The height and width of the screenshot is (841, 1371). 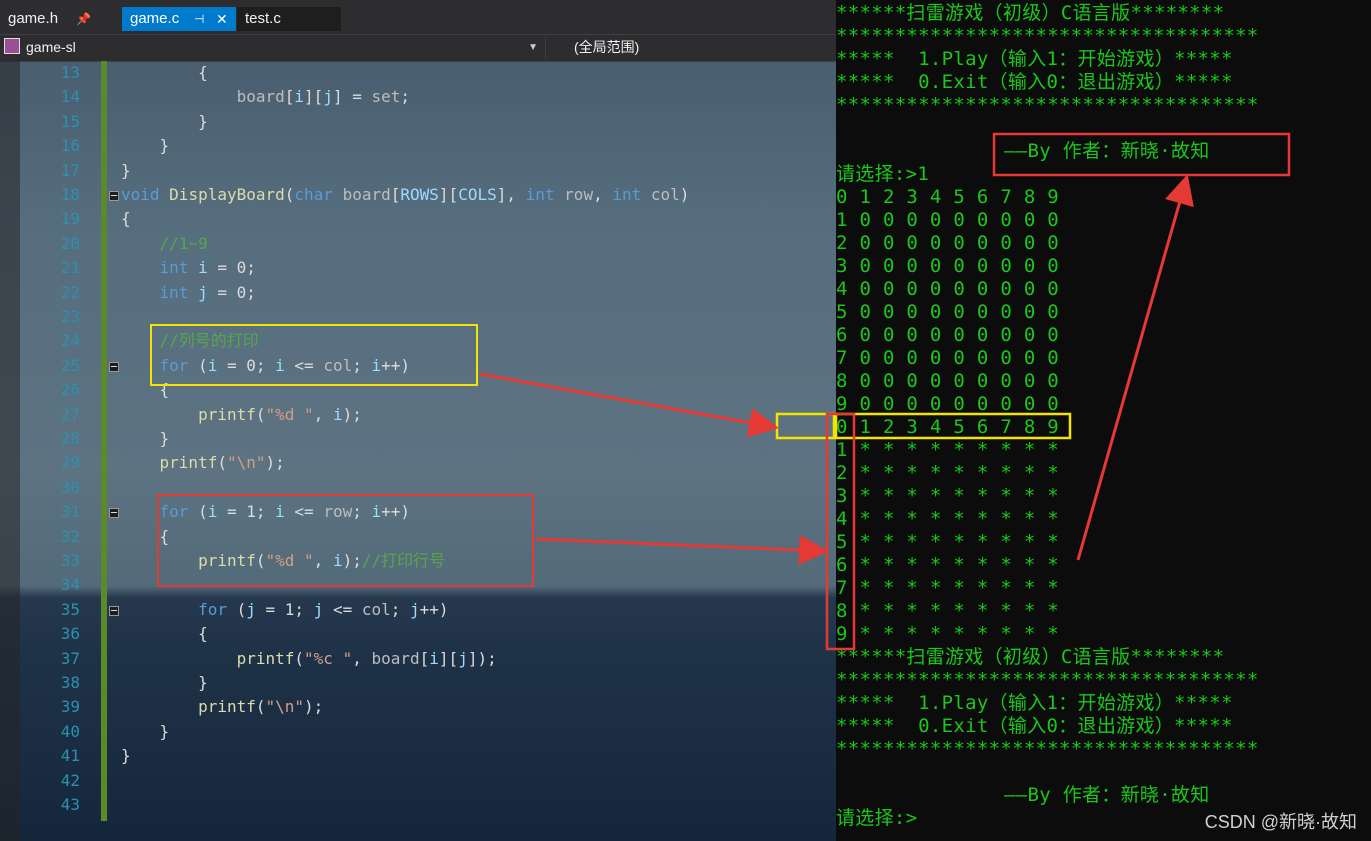 What do you see at coordinates (61, 19) in the screenshot?
I see `tab-game-h: game.h 📌` at bounding box center [61, 19].